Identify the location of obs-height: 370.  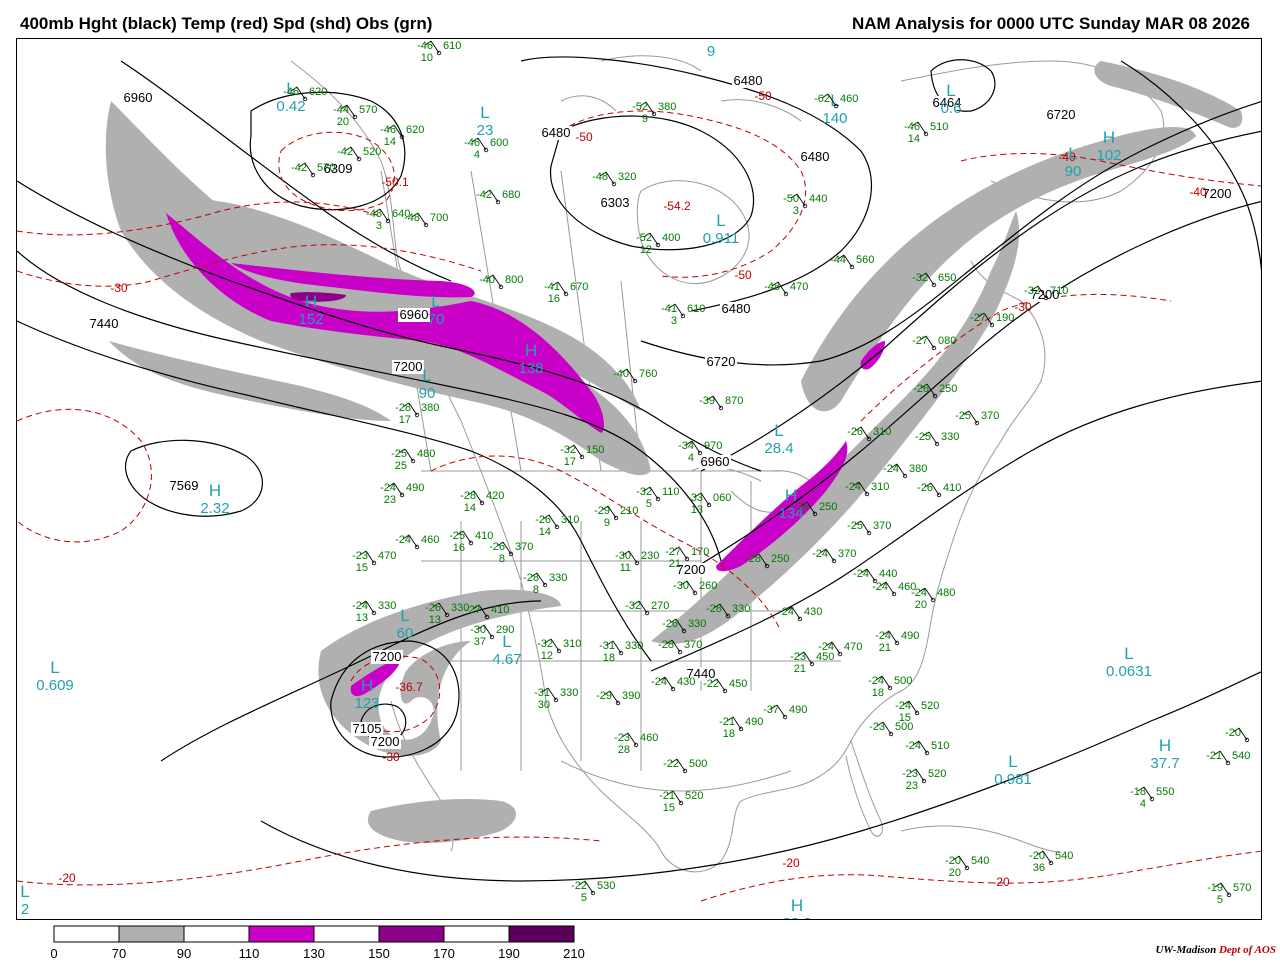
(990, 416).